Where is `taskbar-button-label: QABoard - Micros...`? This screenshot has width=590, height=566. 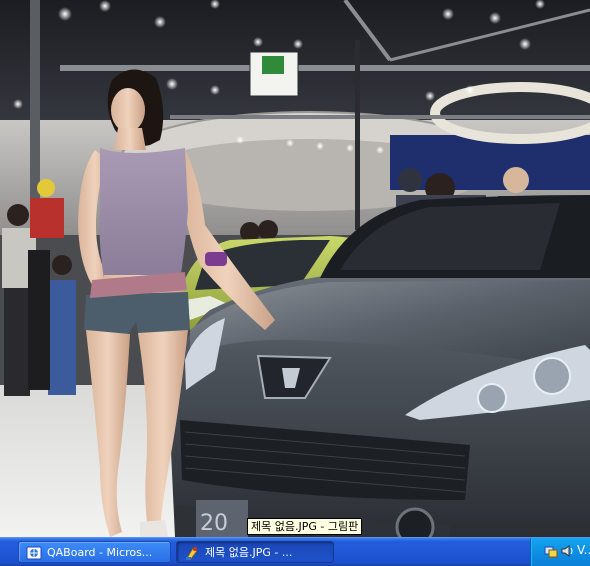 taskbar-button-label: QABoard - Micros... is located at coordinates (100, 552).